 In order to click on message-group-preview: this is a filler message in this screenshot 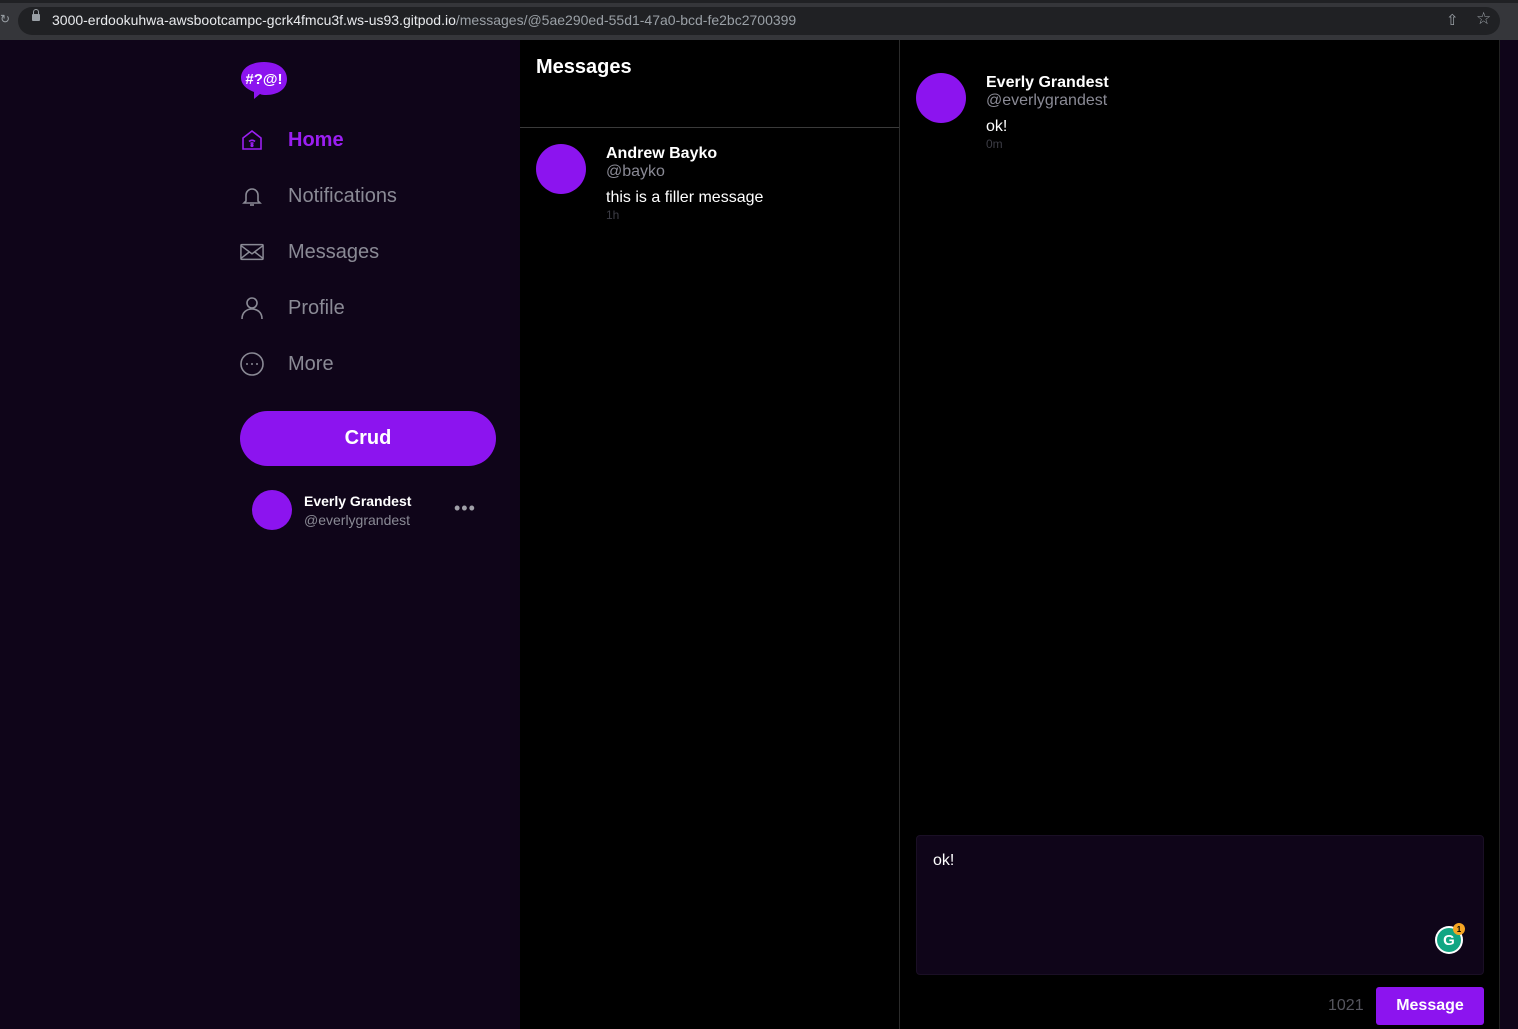, I will do `click(685, 197)`.